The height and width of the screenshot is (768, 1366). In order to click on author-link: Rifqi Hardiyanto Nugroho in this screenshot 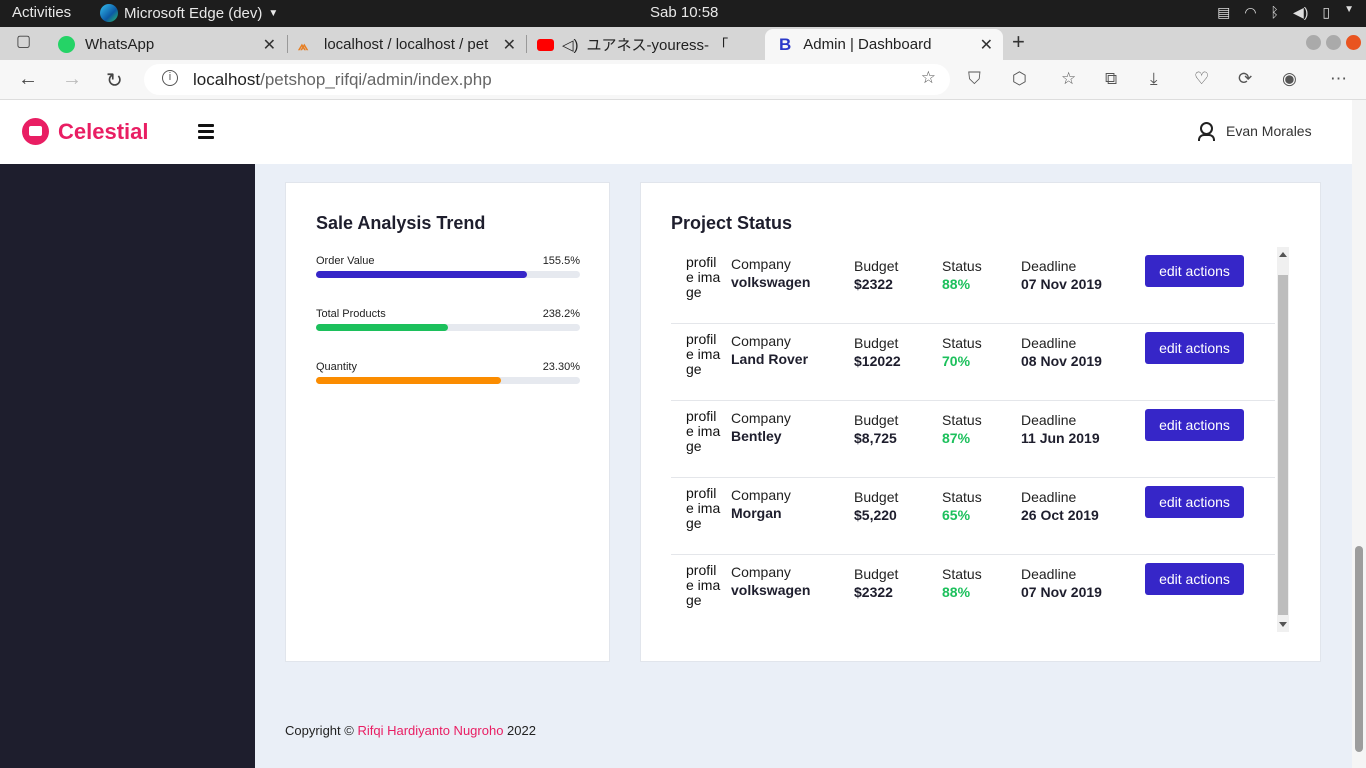, I will do `click(430, 730)`.